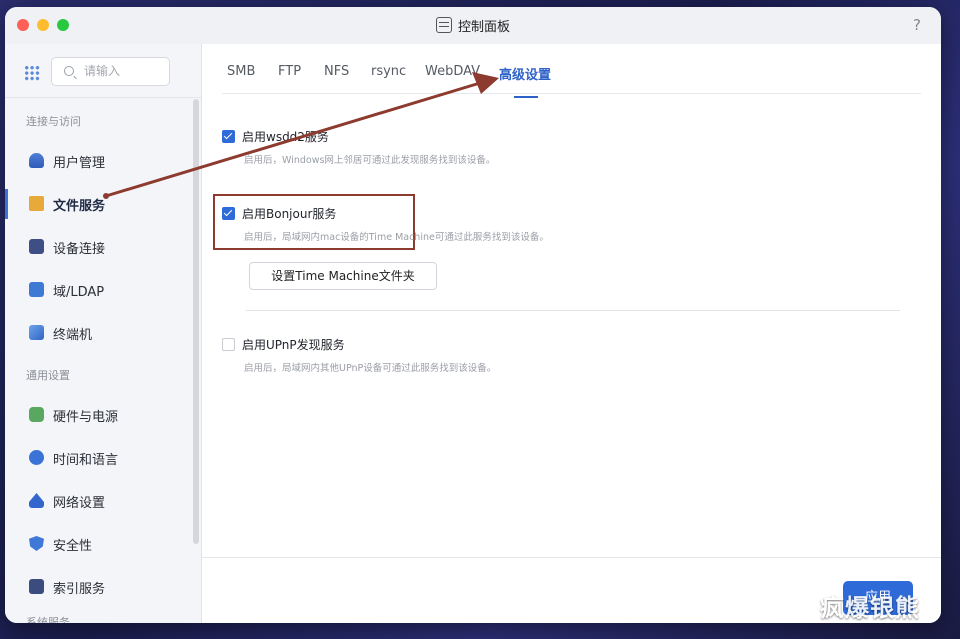 Image resolution: width=960 pixels, height=639 pixels. I want to click on device-icon, so click(36, 246).